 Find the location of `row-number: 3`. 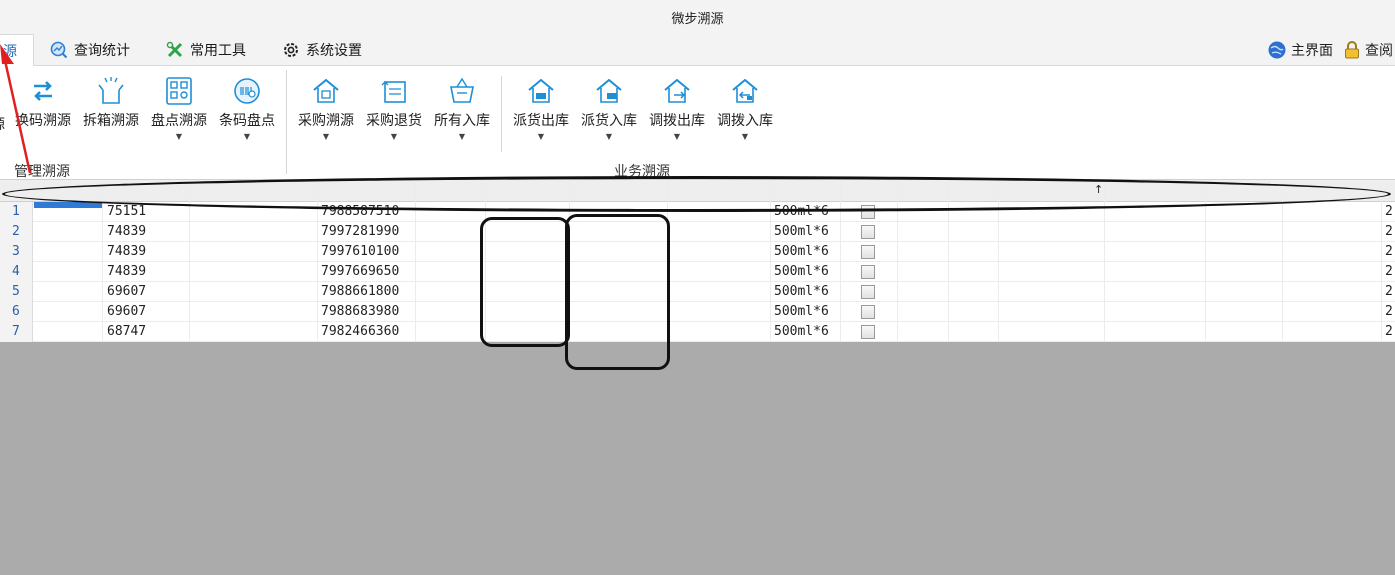

row-number: 3 is located at coordinates (16, 252).